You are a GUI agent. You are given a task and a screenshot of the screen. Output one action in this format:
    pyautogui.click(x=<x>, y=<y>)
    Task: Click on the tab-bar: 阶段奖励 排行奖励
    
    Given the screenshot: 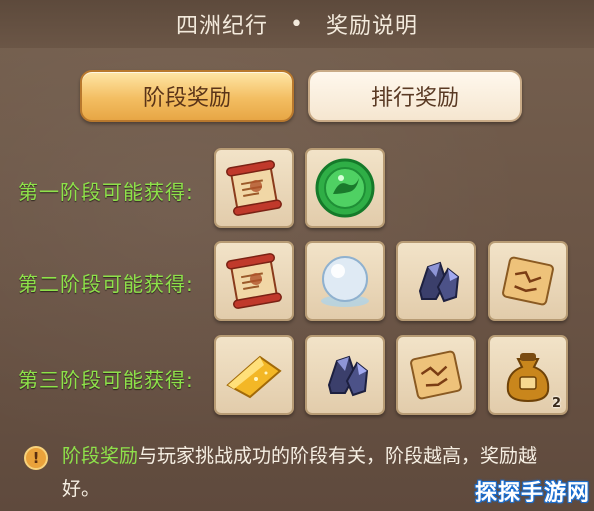 What is the action you would take?
    pyautogui.click(x=299, y=96)
    